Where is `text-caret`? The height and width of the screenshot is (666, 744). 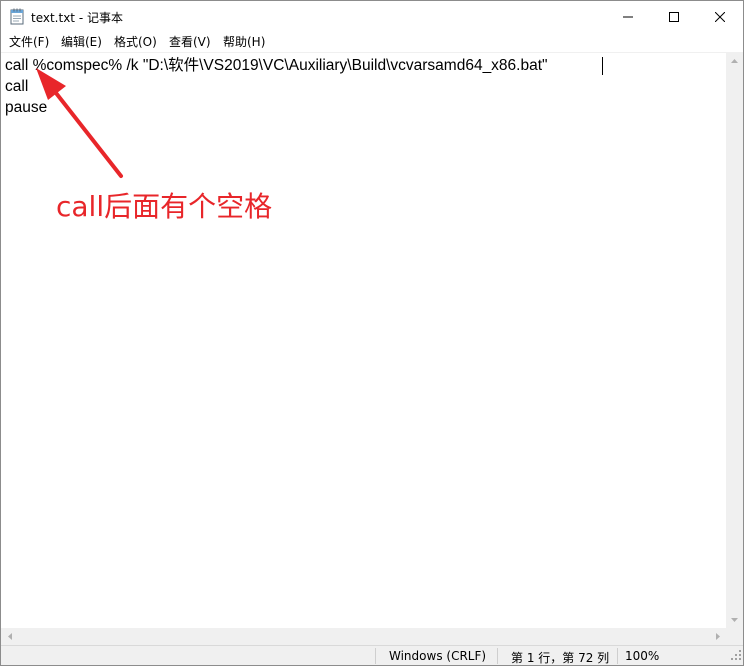
text-caret is located at coordinates (602, 66).